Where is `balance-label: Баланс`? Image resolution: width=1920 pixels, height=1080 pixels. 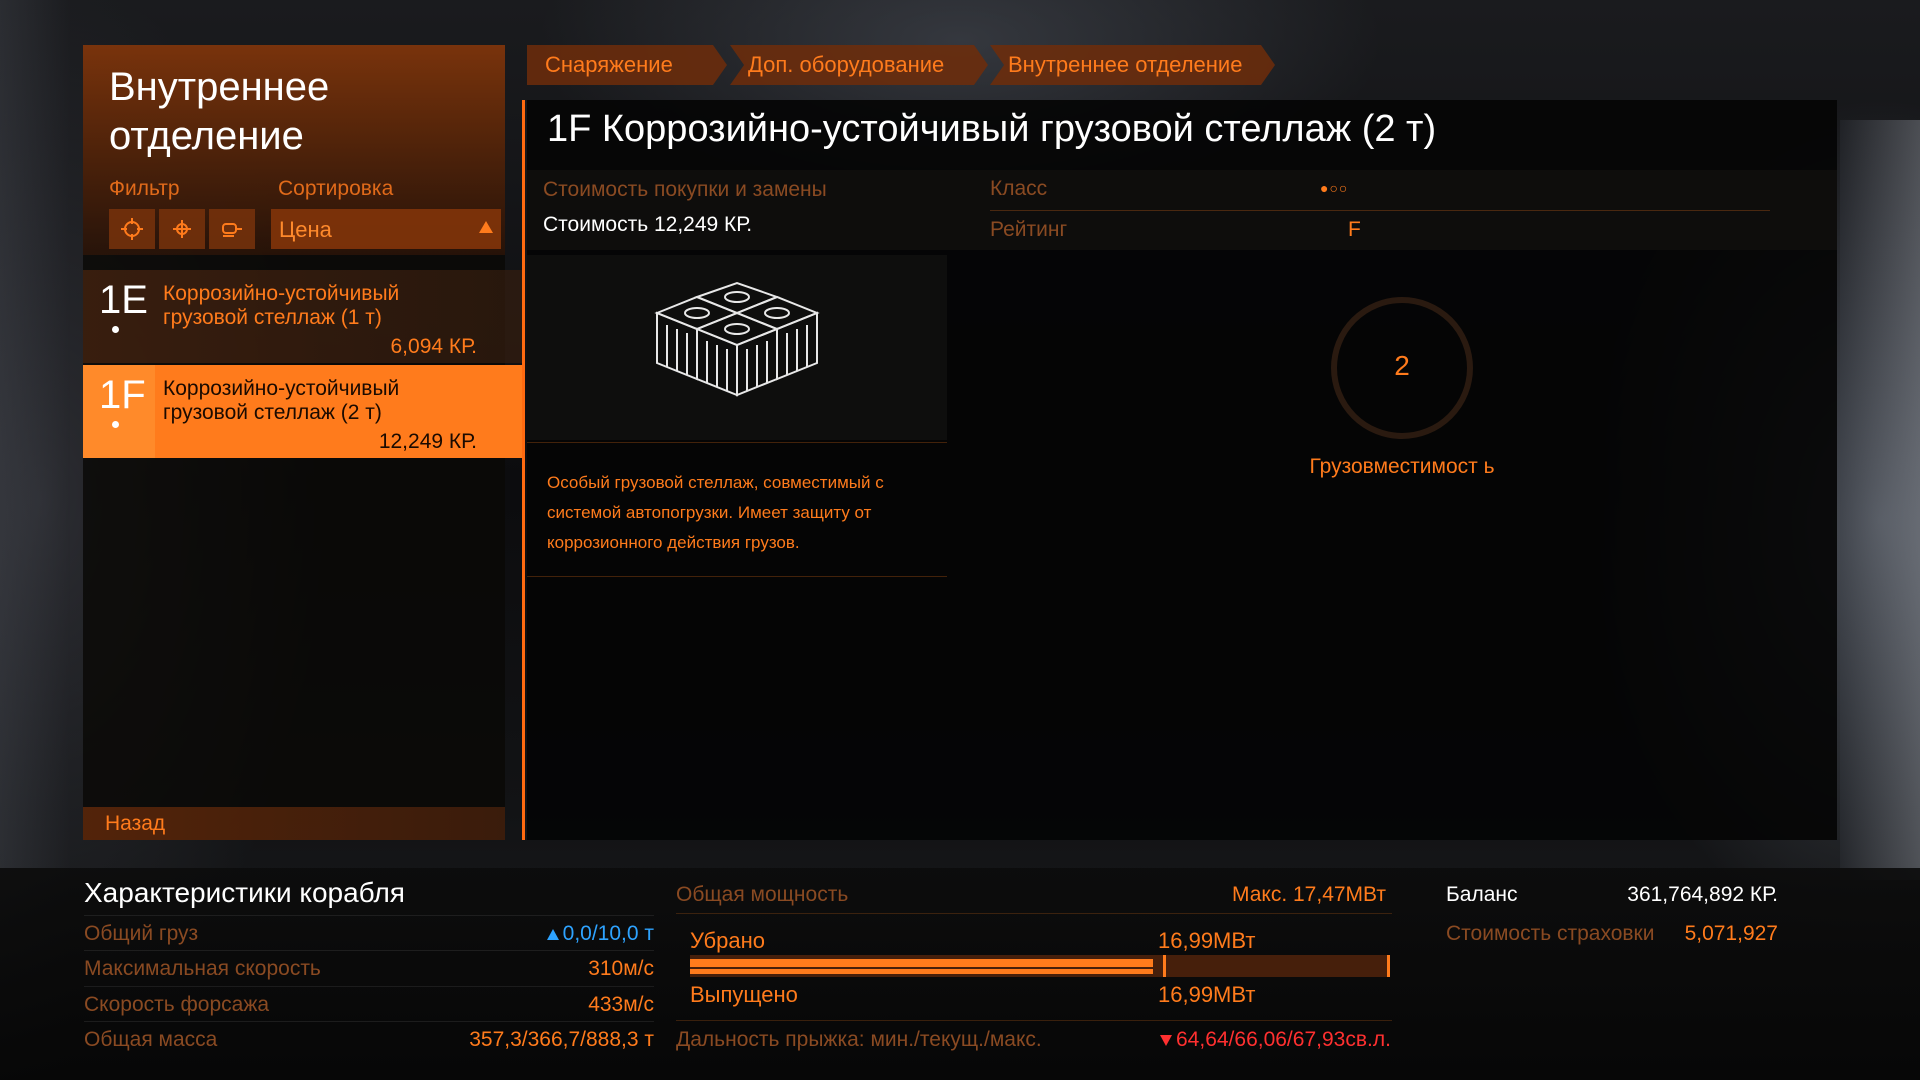 balance-label: Баланс is located at coordinates (1482, 894).